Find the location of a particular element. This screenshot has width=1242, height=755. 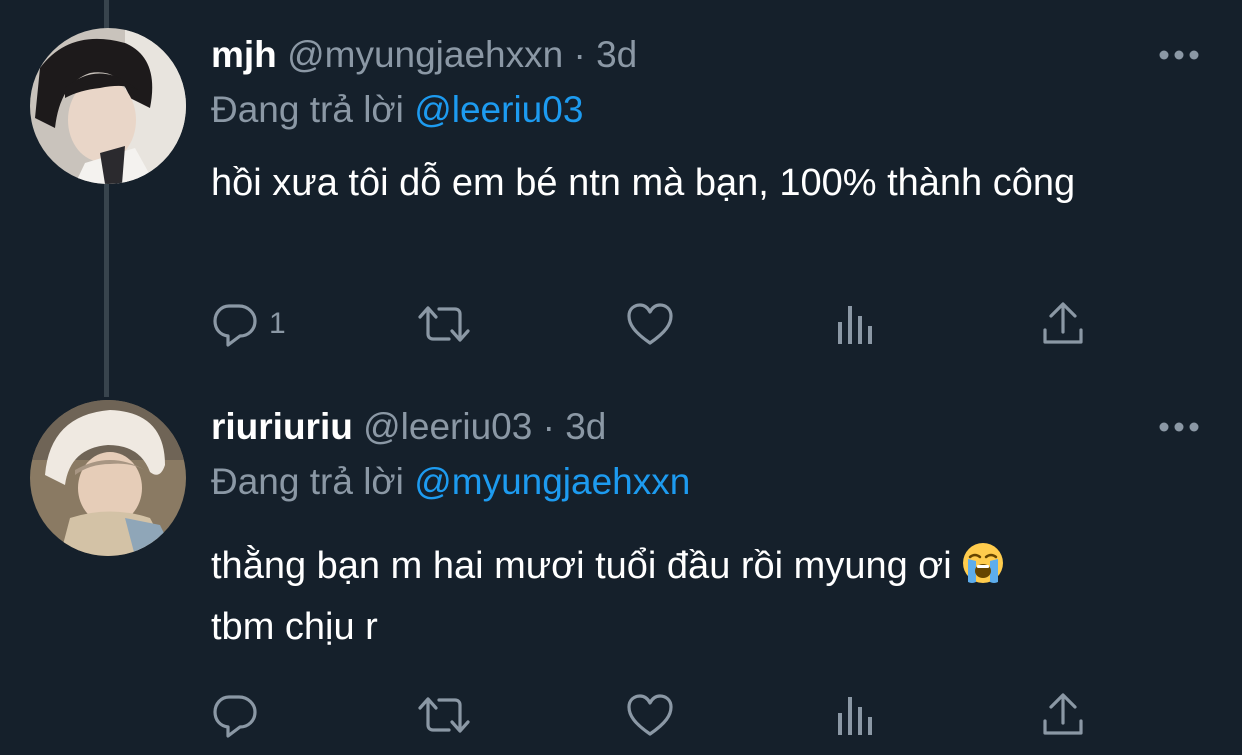

reply-count: 1 is located at coordinates (277, 323).